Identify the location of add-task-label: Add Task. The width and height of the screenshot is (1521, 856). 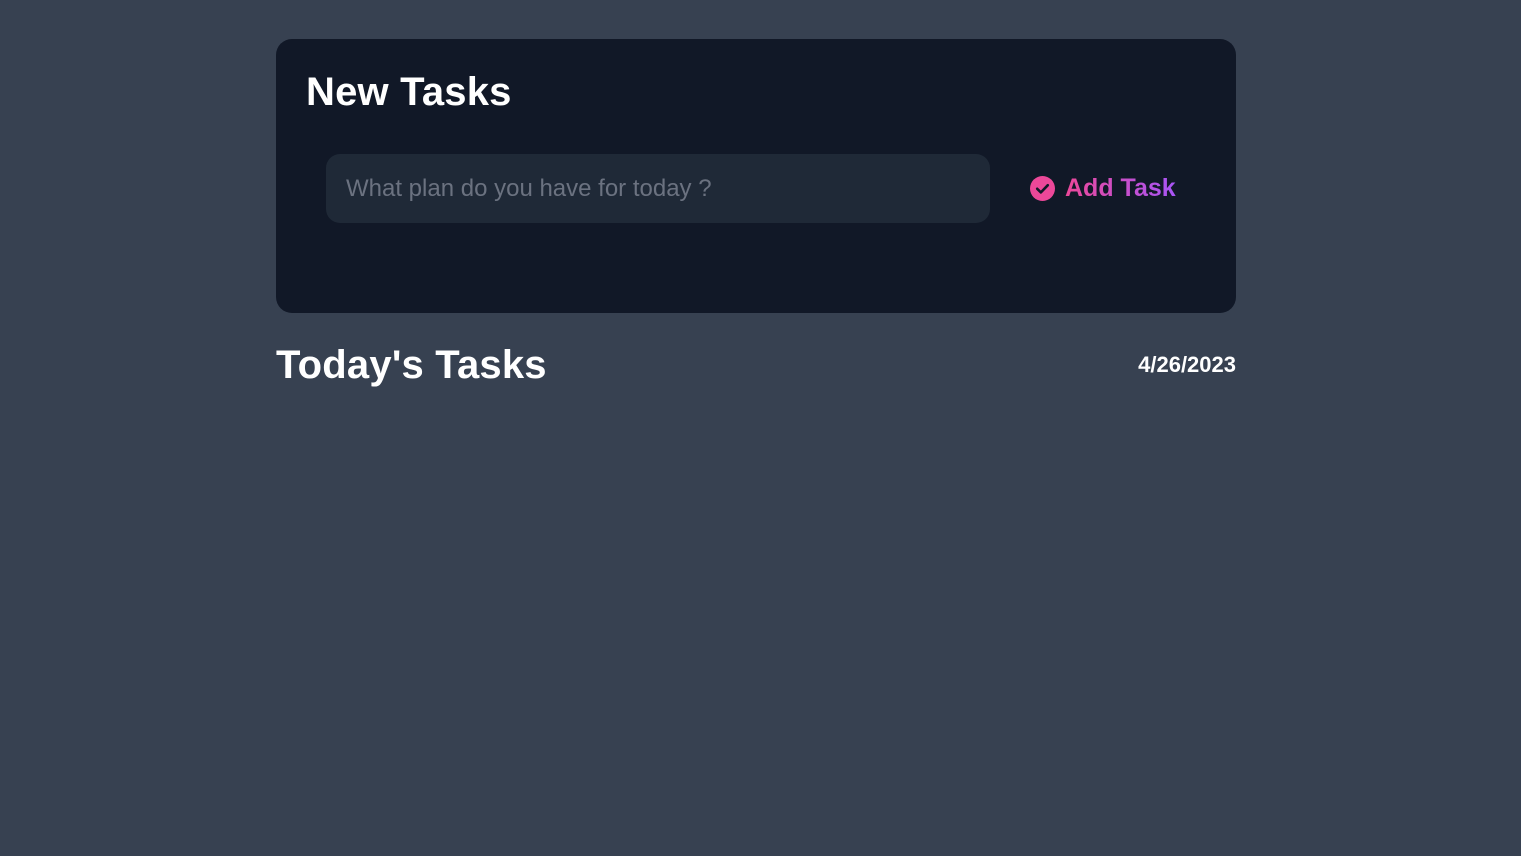
(1120, 188).